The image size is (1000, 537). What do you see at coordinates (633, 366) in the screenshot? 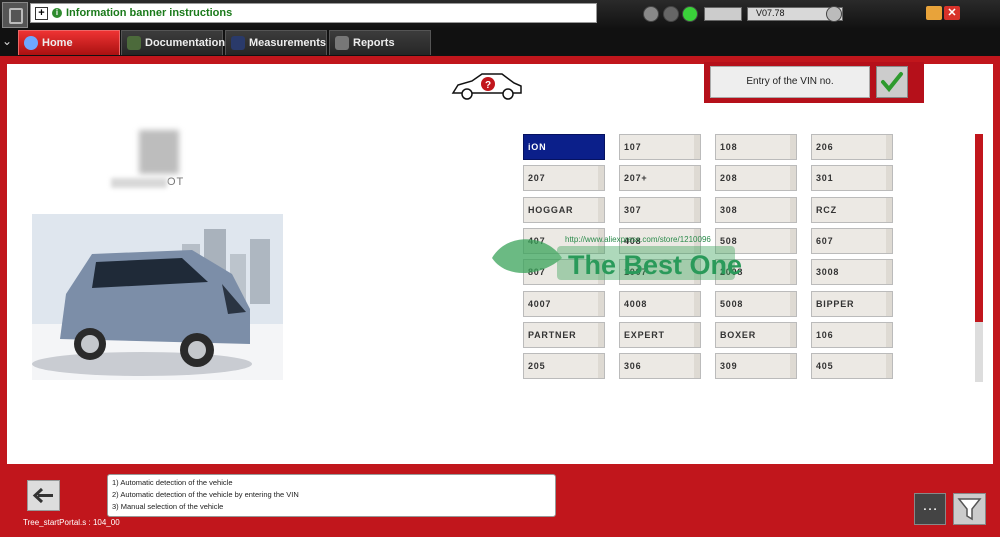
I see `model-button-label: 306` at bounding box center [633, 366].